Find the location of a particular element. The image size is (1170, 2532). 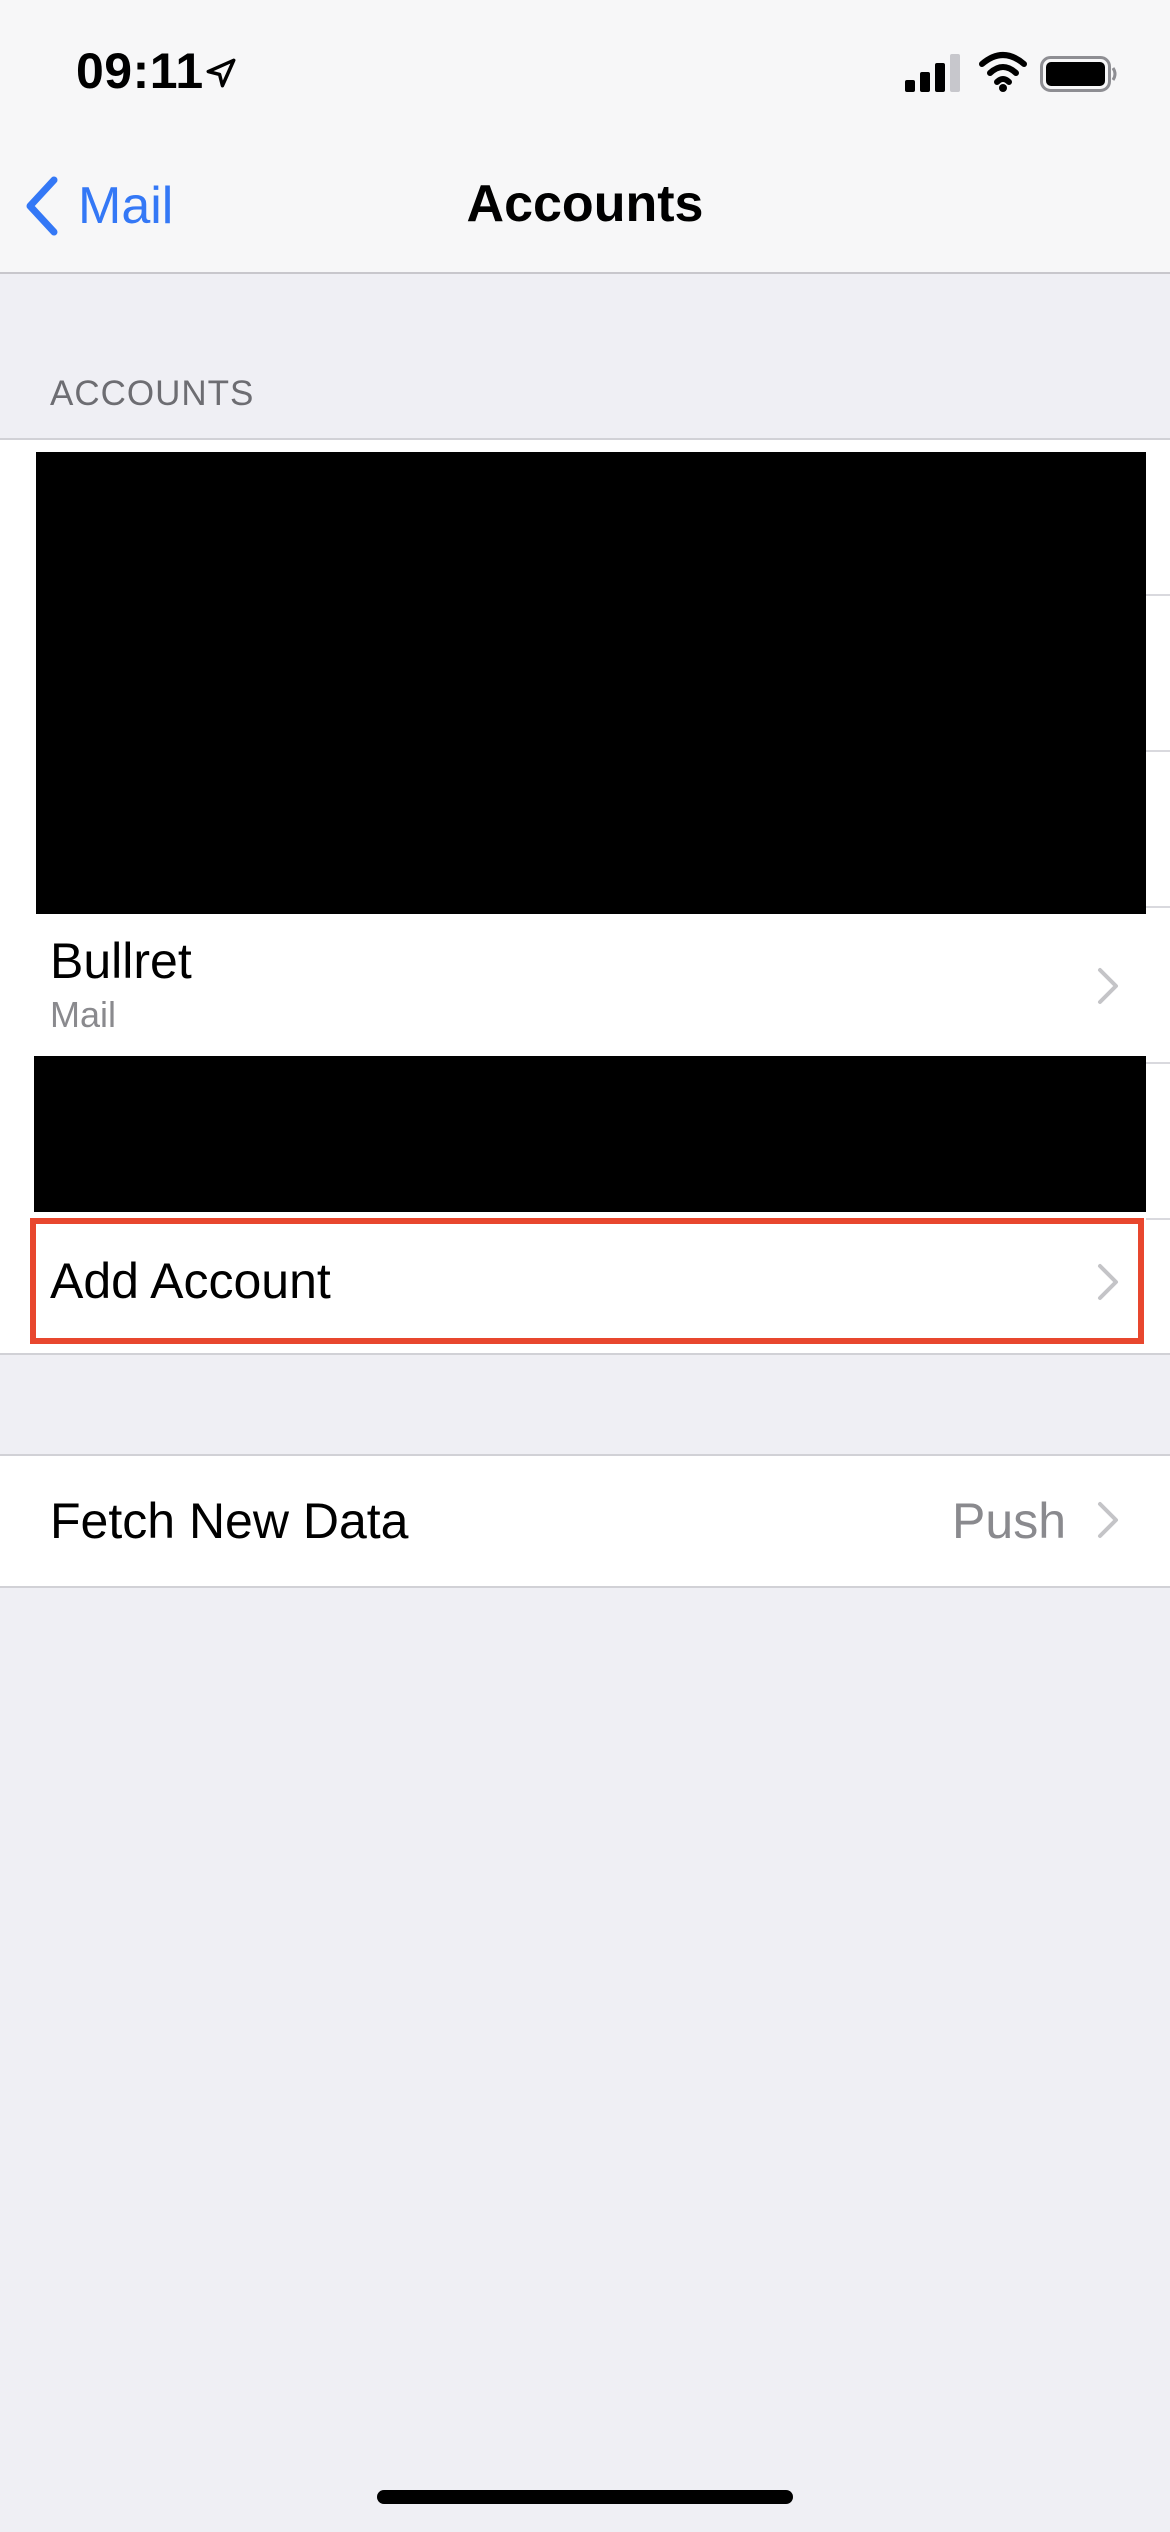

fetch-new-data-label: Fetch New Data is located at coordinates (229, 1521).